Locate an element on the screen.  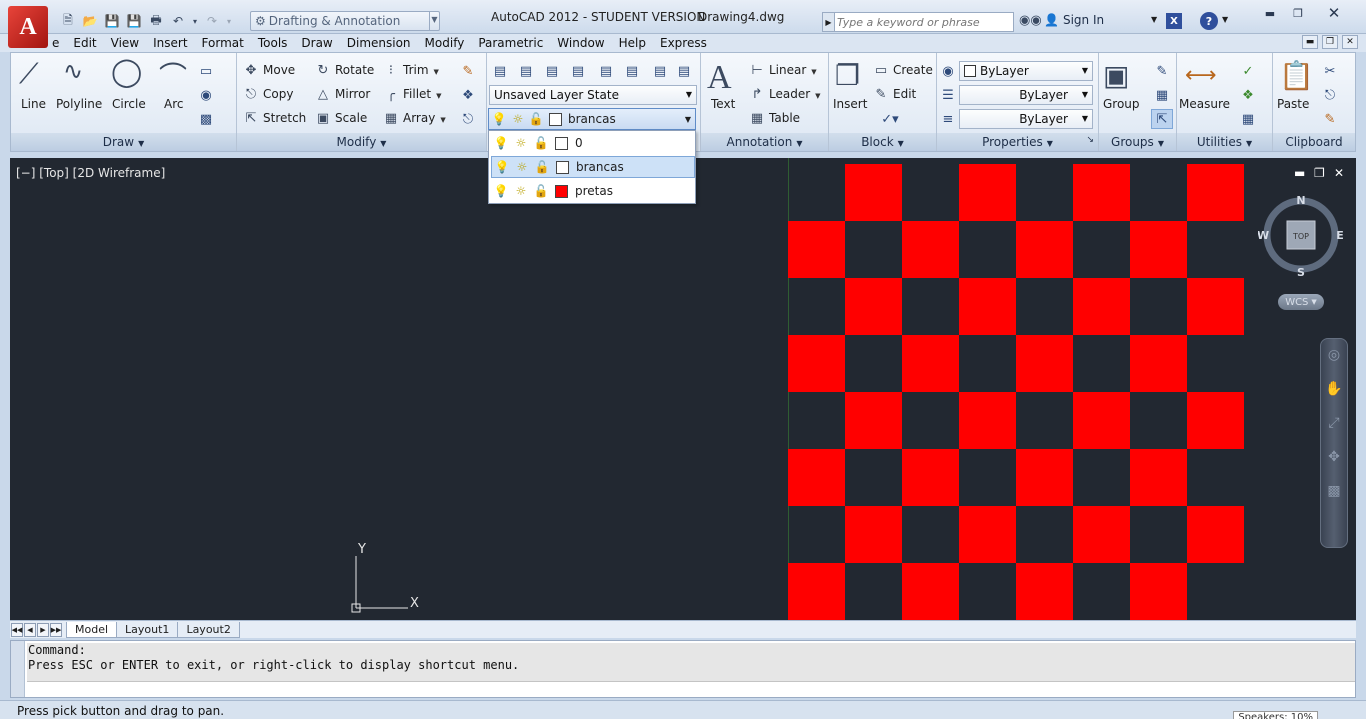
menu-window: Window is located at coordinates (580, 43).